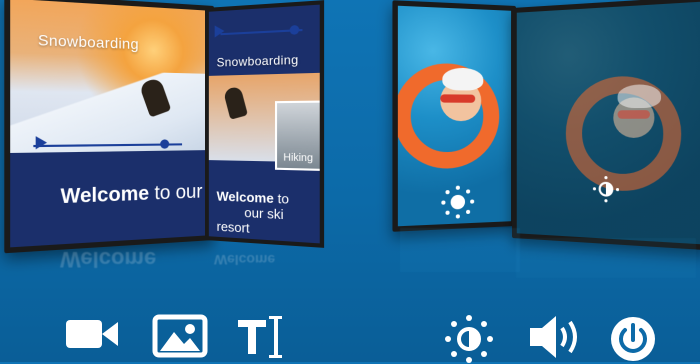  I want to click on brightness-icon, so click(469, 339).